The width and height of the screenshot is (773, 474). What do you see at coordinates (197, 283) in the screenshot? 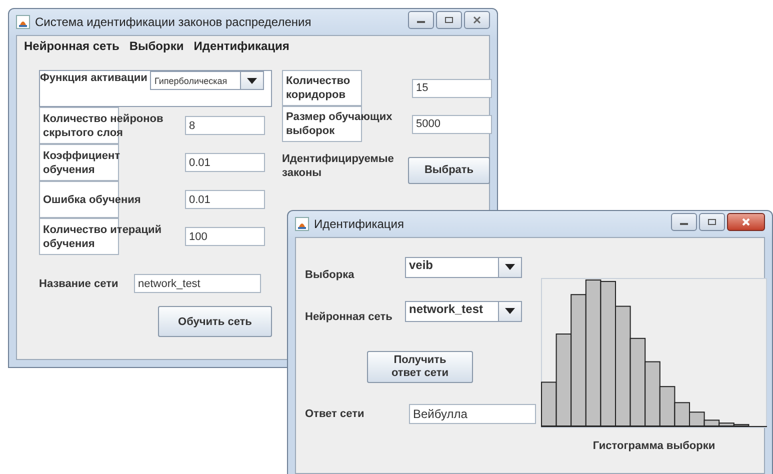
I see `input-field: network_test` at bounding box center [197, 283].